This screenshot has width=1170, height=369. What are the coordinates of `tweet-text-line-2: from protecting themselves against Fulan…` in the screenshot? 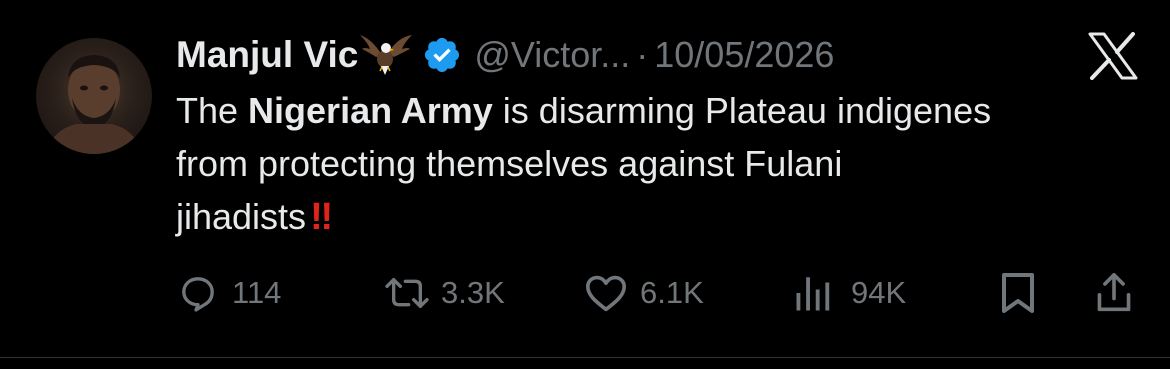 It's located at (509, 163).